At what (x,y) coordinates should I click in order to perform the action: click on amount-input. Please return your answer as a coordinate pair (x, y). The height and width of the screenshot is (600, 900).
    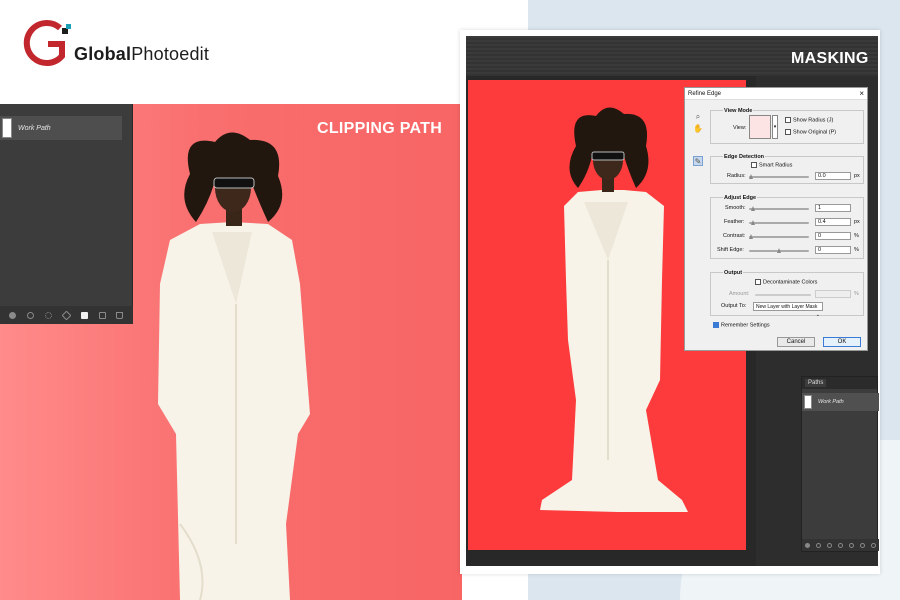
    Looking at the image, I should click on (833, 294).